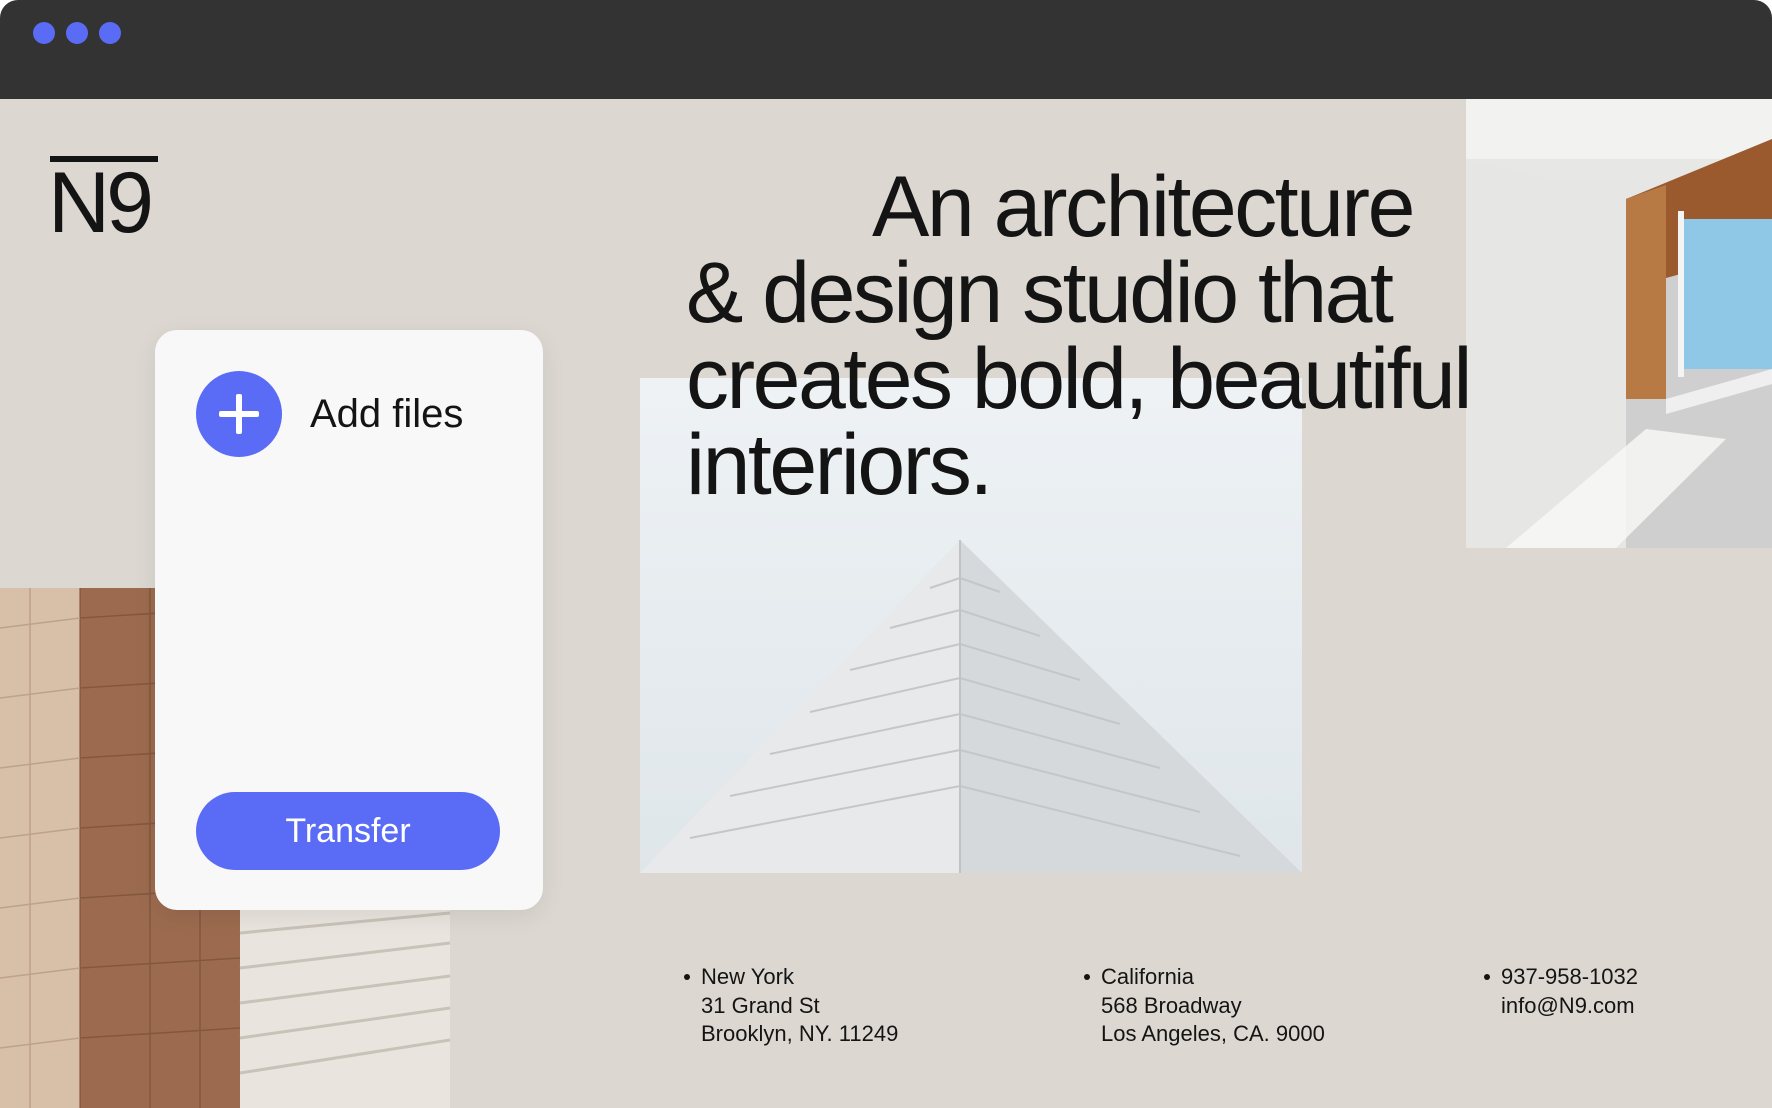 The width and height of the screenshot is (1772, 1108). What do you see at coordinates (1171, 1005) in the screenshot?
I see `contact-street: 568 Broadway` at bounding box center [1171, 1005].